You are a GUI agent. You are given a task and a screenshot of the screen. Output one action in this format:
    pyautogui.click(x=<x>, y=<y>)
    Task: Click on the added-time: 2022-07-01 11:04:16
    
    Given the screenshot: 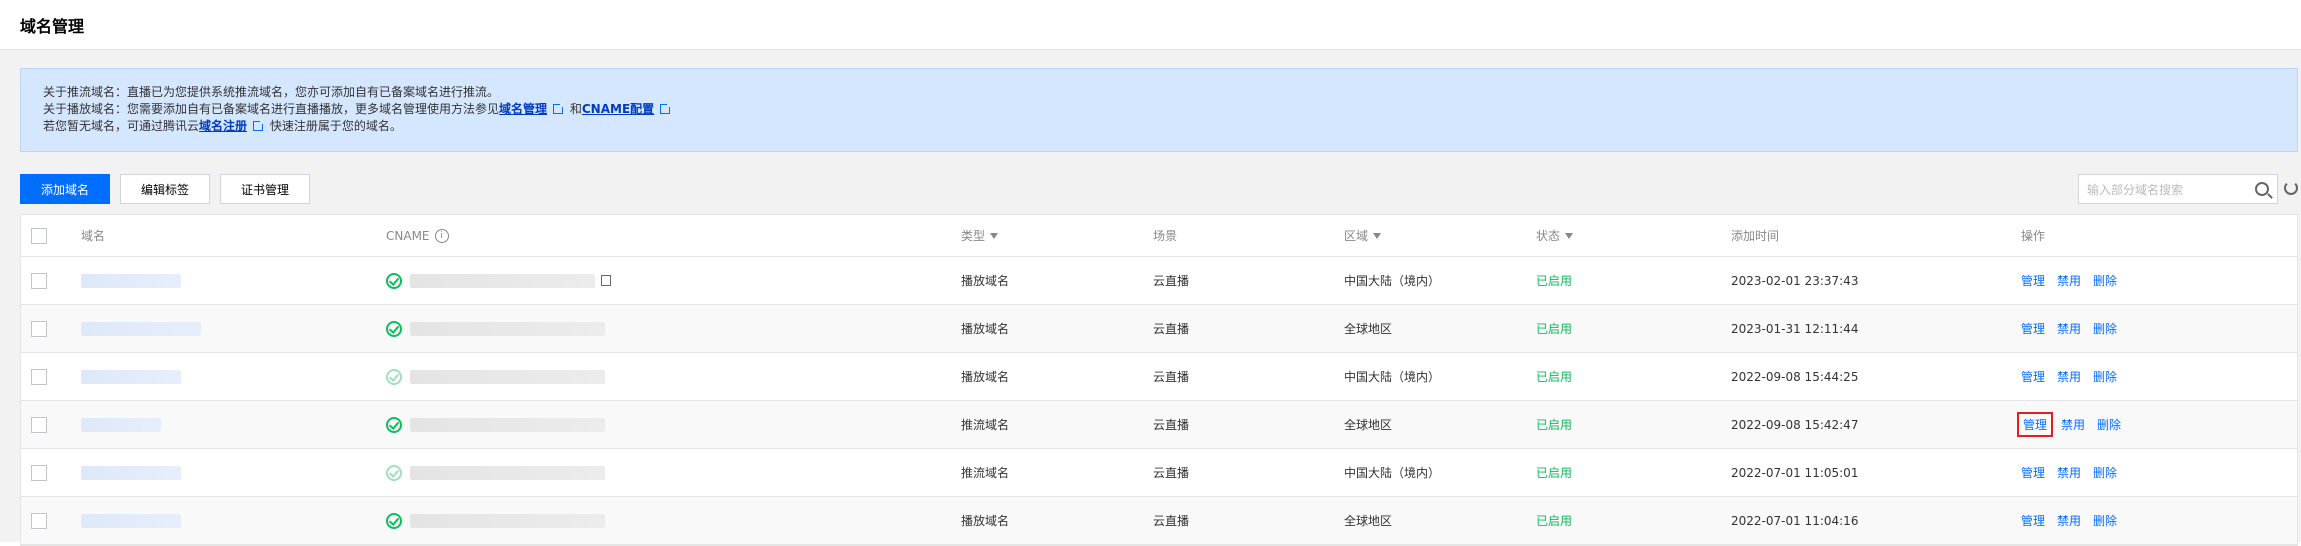 What is the action you would take?
    pyautogui.click(x=1795, y=520)
    